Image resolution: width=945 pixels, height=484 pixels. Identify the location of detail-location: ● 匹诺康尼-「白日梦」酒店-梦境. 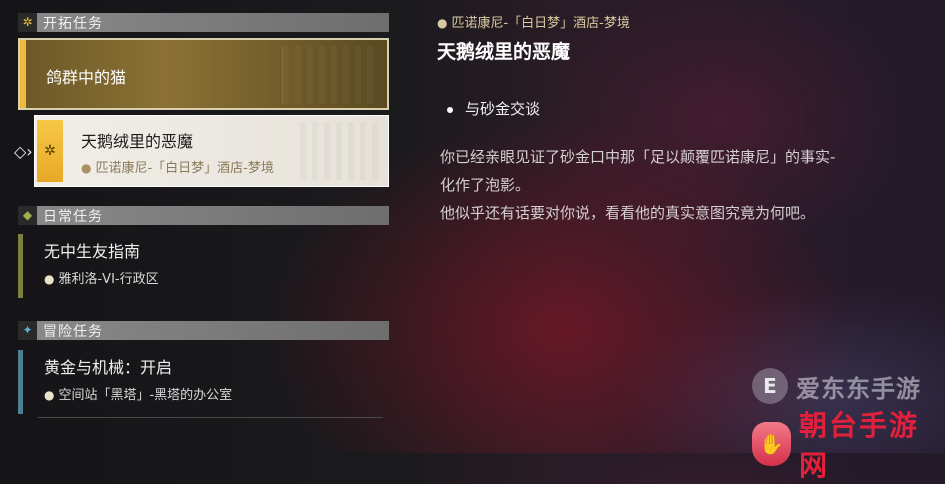
(533, 23).